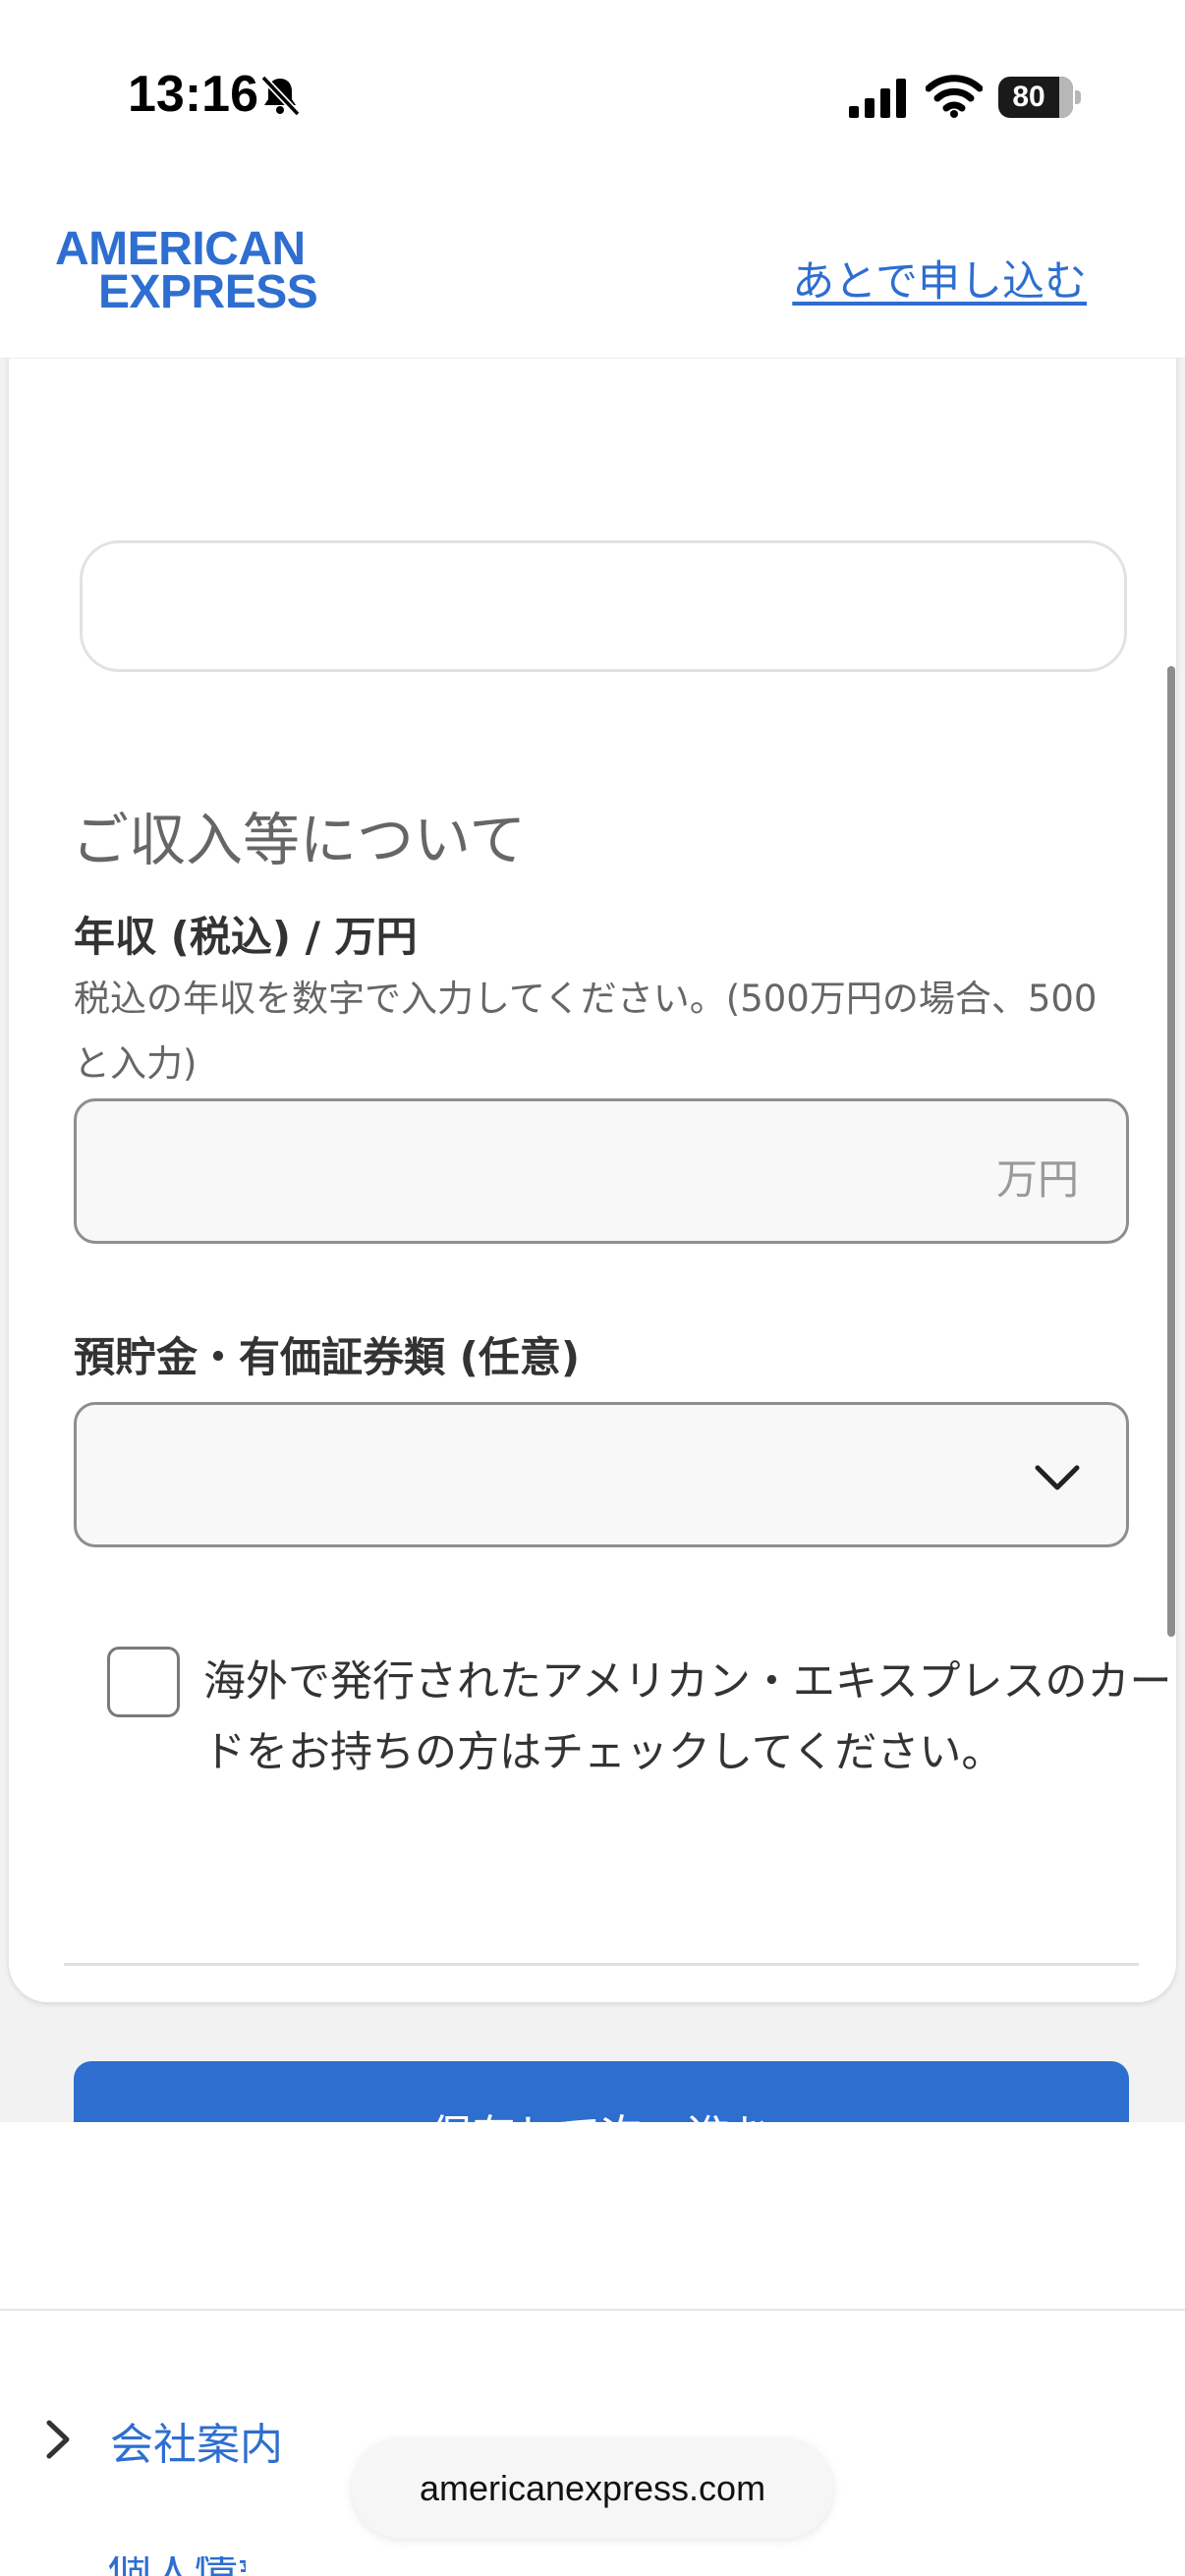 The image size is (1185, 2576). I want to click on apply-later-link: あとで申し込む, so click(940, 278).